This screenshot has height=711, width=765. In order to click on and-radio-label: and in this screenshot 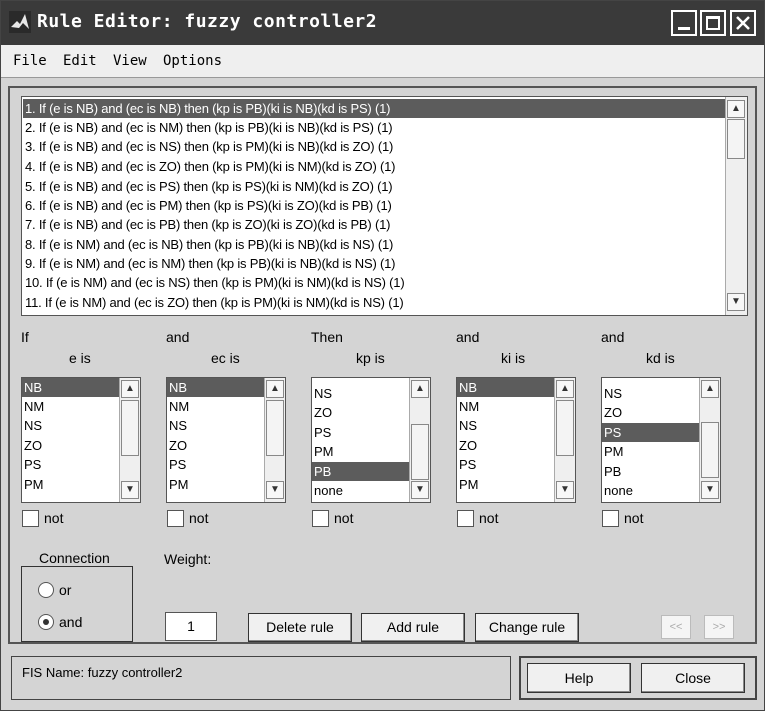, I will do `click(71, 622)`.